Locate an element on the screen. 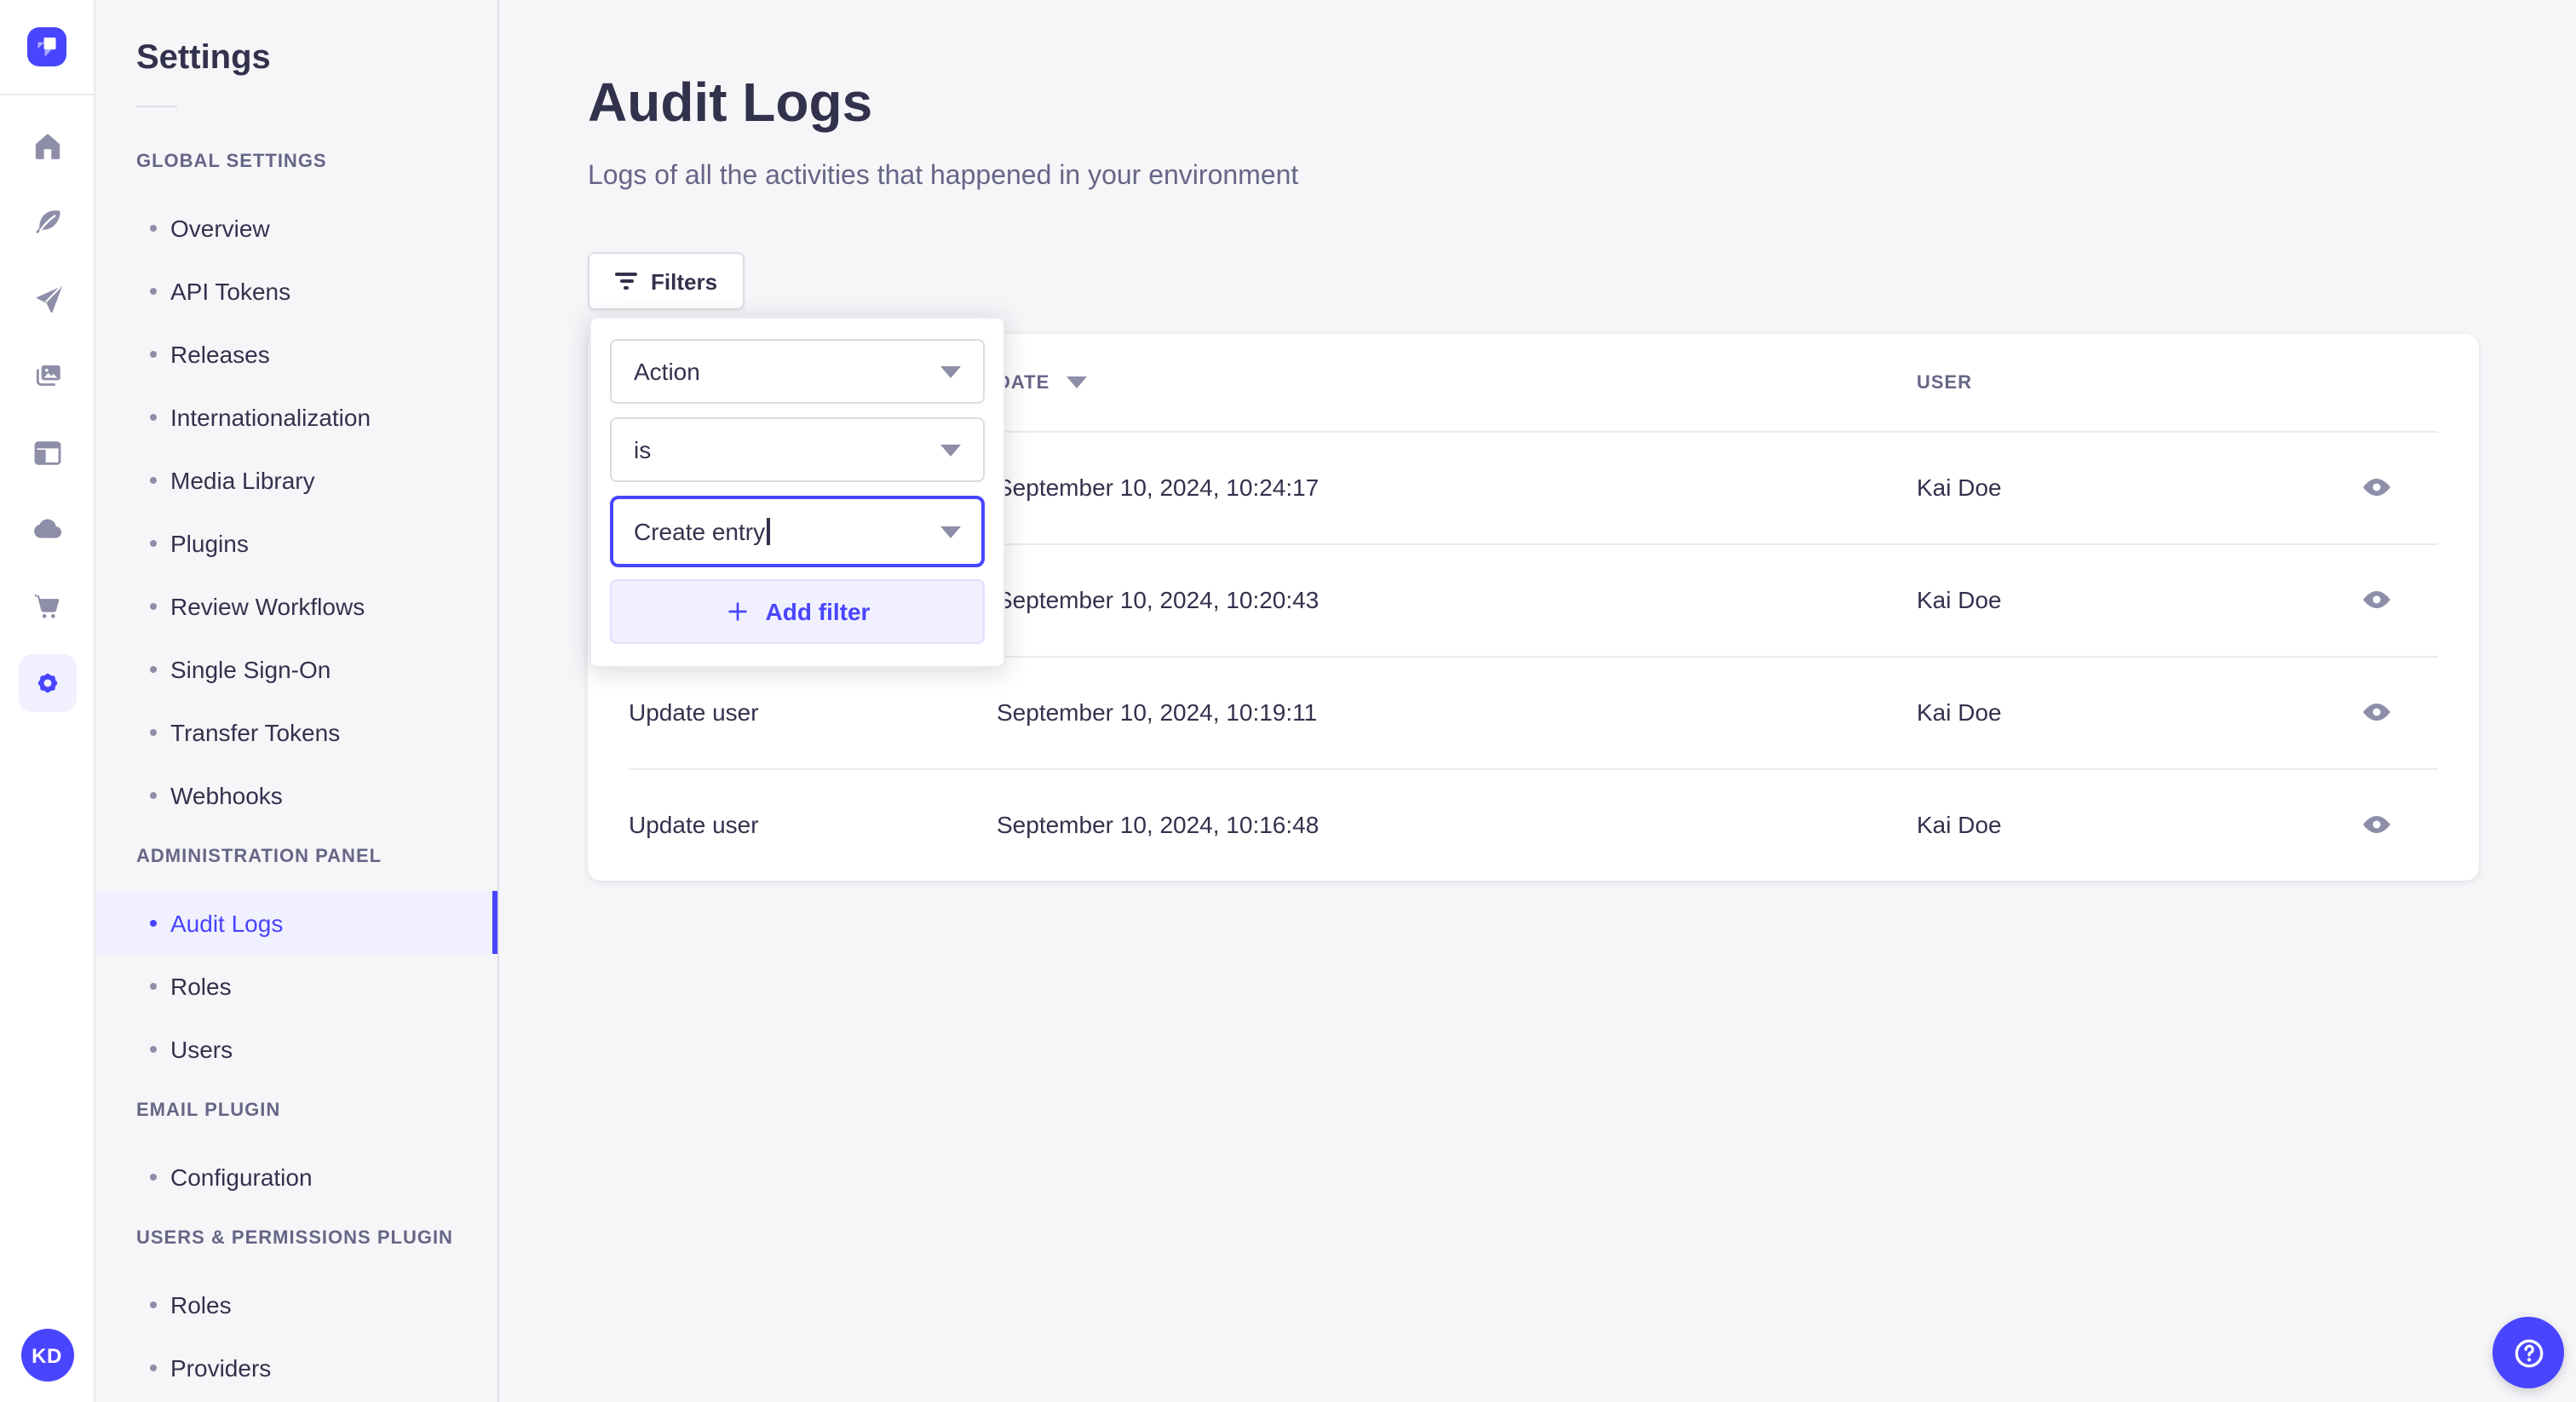 The height and width of the screenshot is (1402, 2576). sidebar-item-review-workflows: Review Workflows is located at coordinates (296, 605).